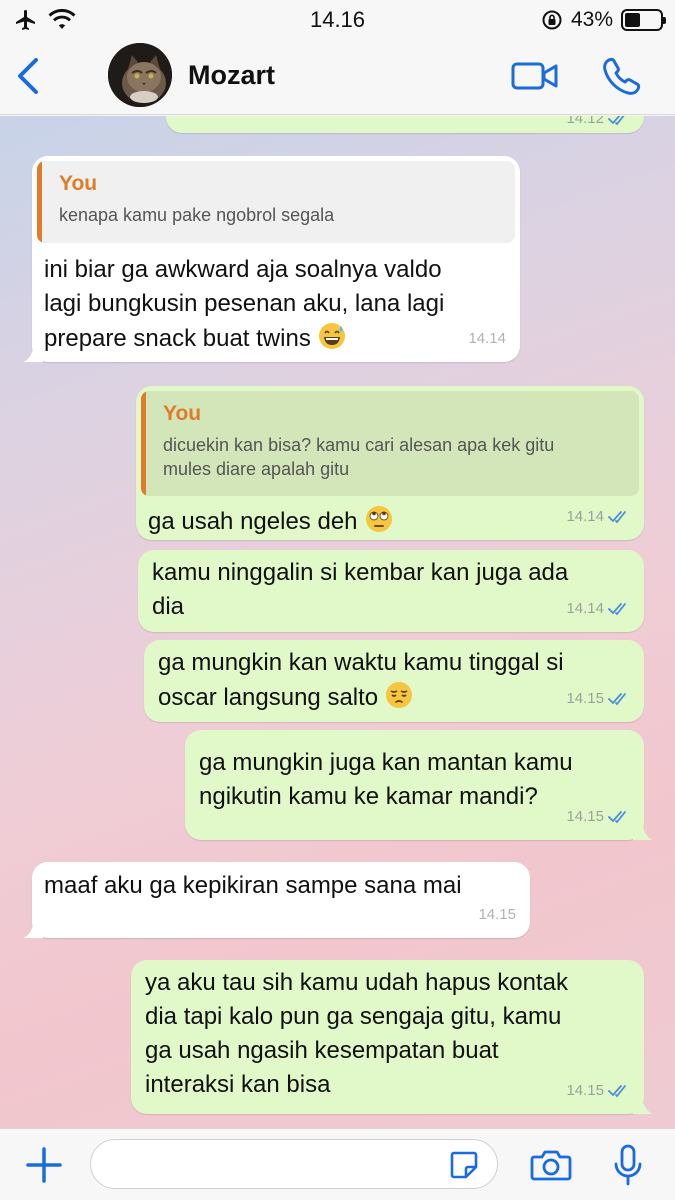 This screenshot has height=1200, width=675. What do you see at coordinates (337, 20) in the screenshot?
I see `status-bar: 14.16 43%` at bounding box center [337, 20].